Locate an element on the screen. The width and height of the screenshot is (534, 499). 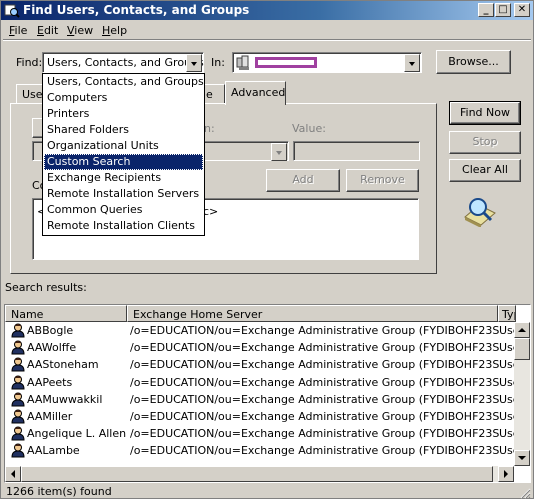
condition-combobox is located at coordinates (245, 151).